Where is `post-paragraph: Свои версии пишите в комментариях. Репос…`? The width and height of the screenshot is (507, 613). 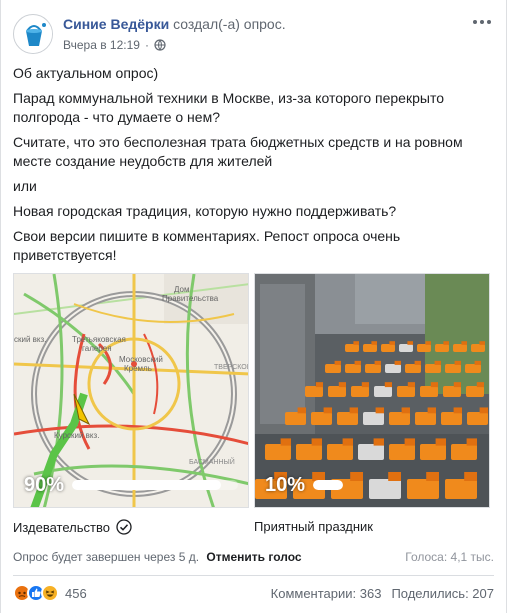 post-paragraph: Свои версии пишите в комментариях. Репос… is located at coordinates (207, 245).